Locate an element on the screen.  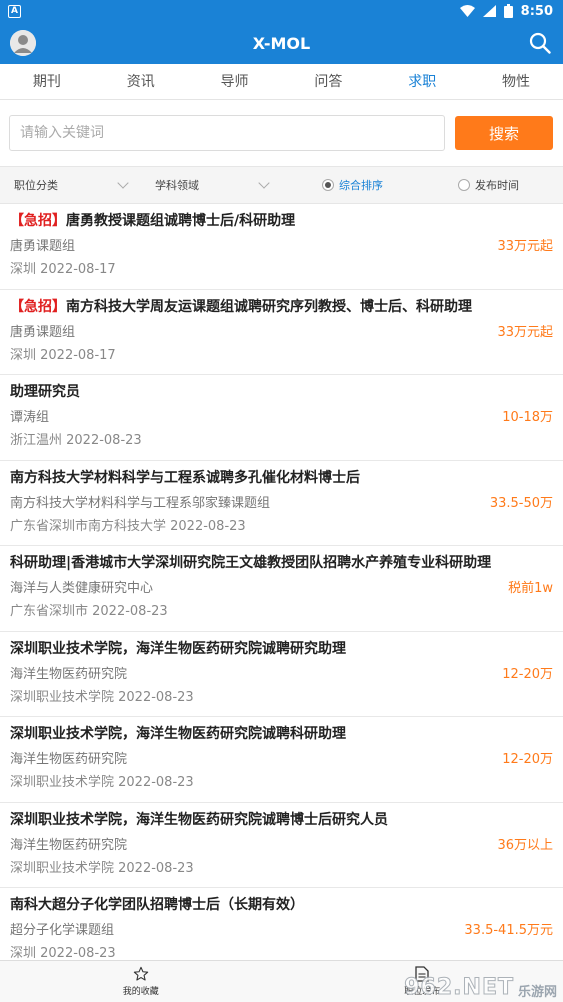
job-title: 深圳职业技术学院，海洋生物医药研究院诚聘研究助理 is located at coordinates (281, 649).